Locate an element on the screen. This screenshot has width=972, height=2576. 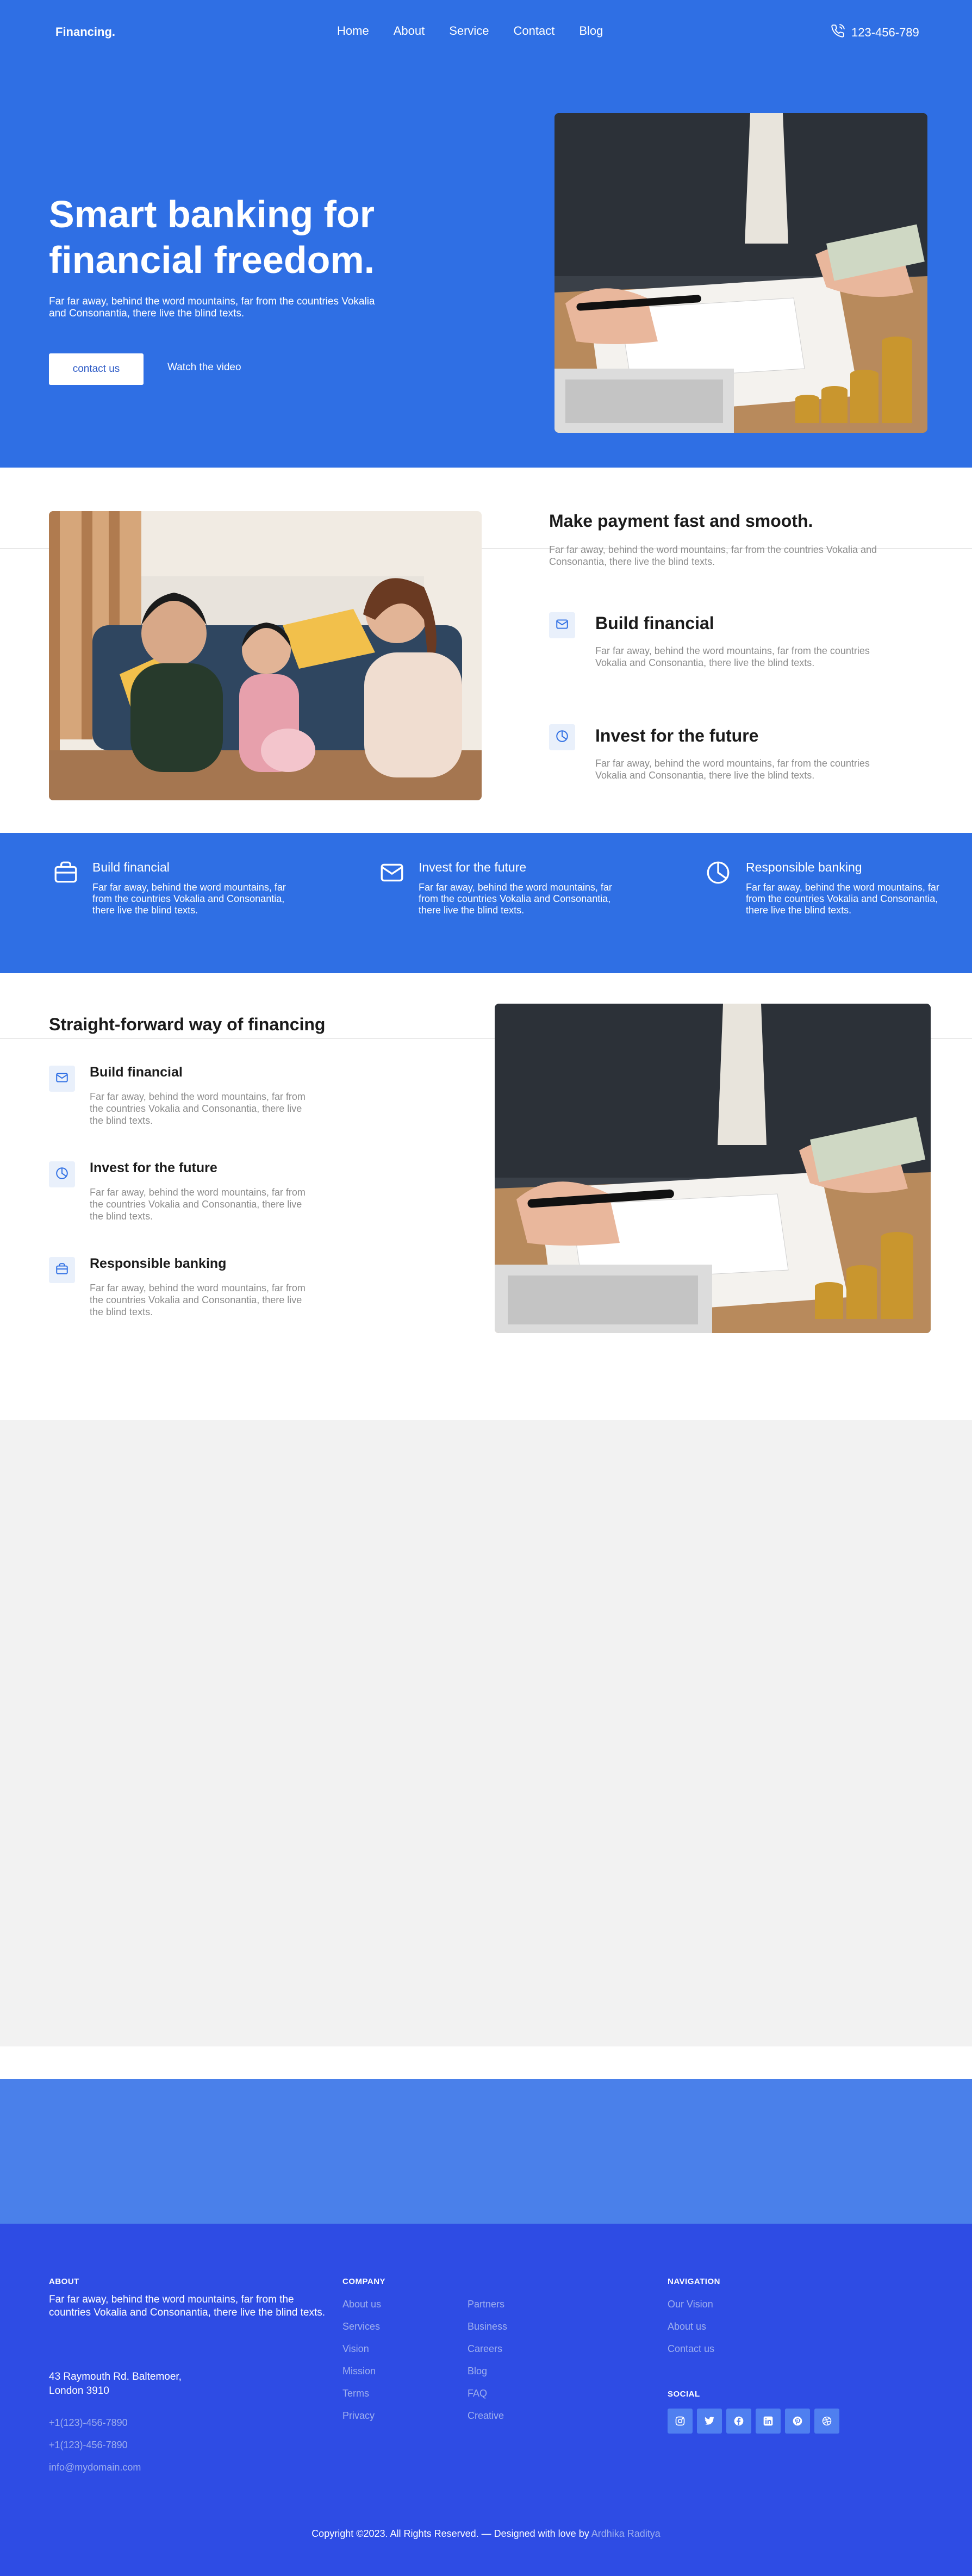
phone-icon is located at coordinates (838, 32).